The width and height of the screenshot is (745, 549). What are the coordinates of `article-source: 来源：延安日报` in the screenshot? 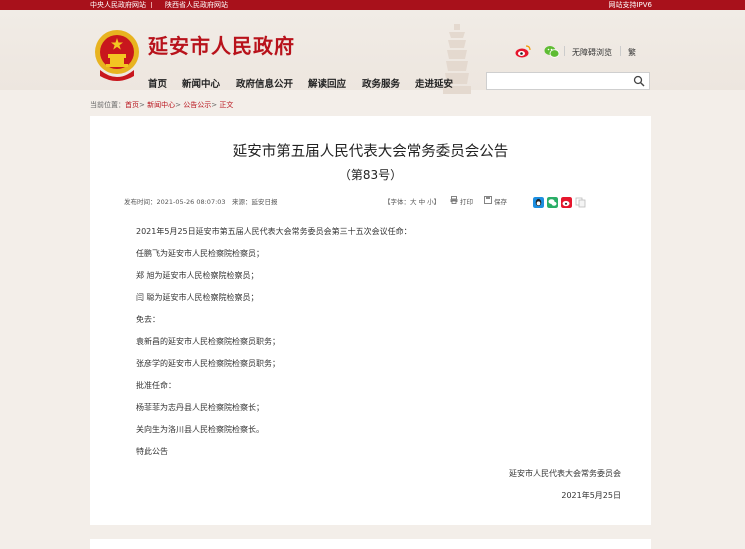 It's located at (255, 202).